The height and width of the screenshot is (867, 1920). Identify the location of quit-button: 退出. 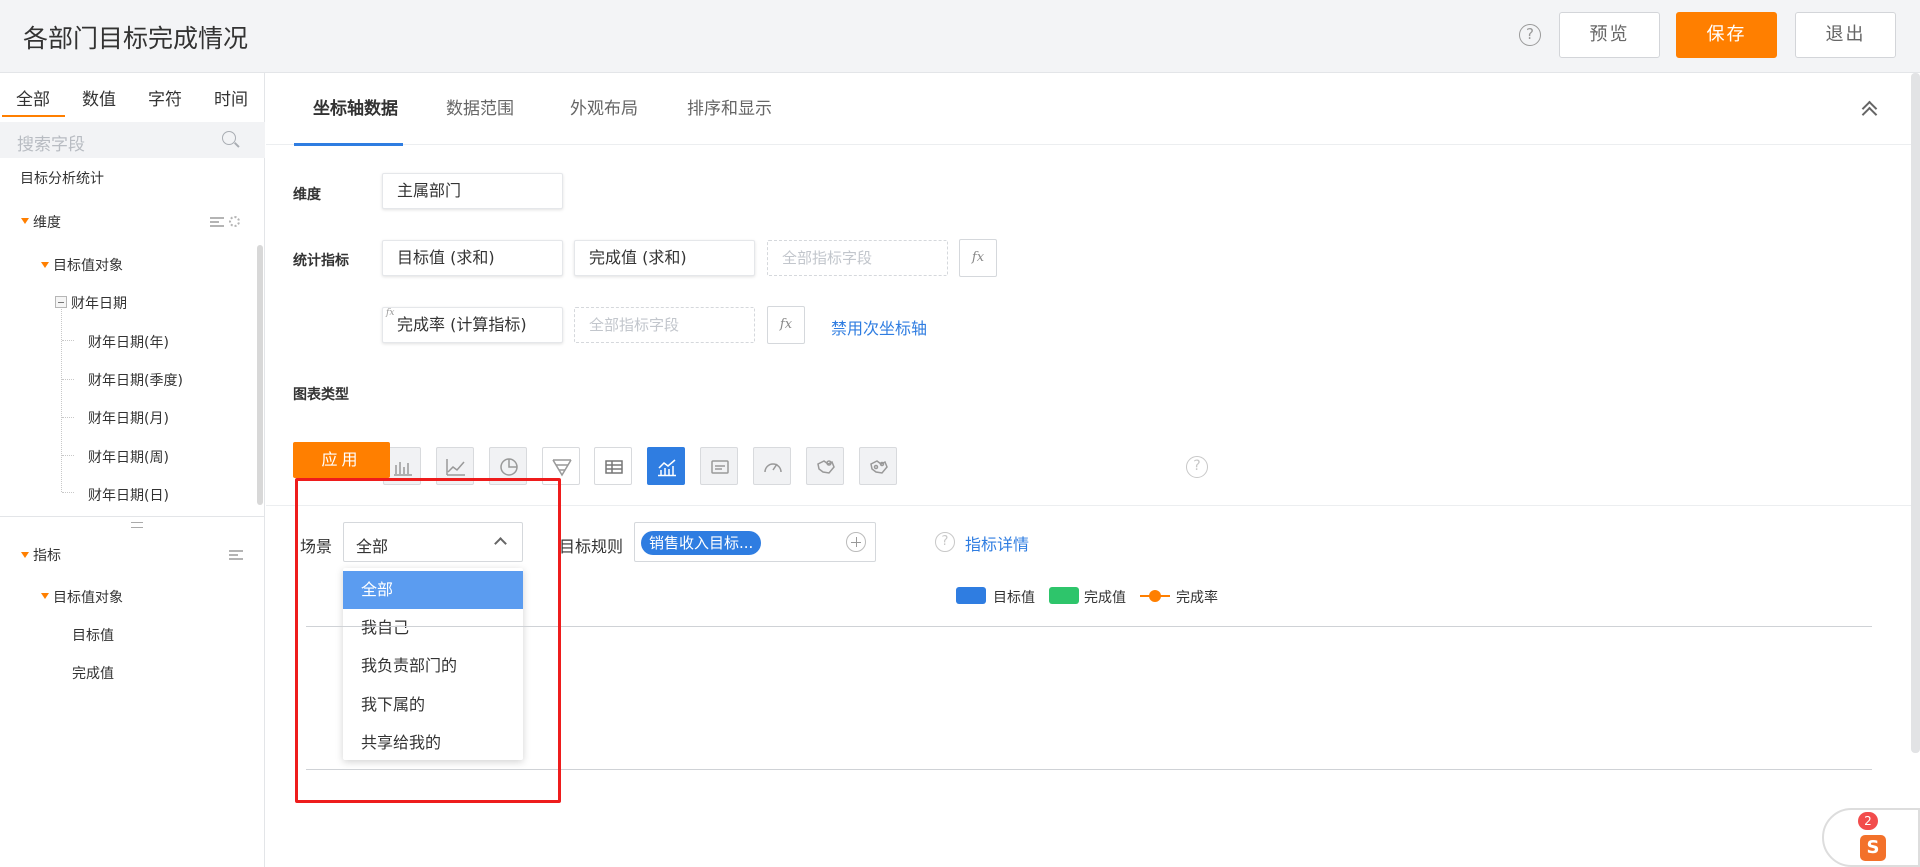
(1845, 35).